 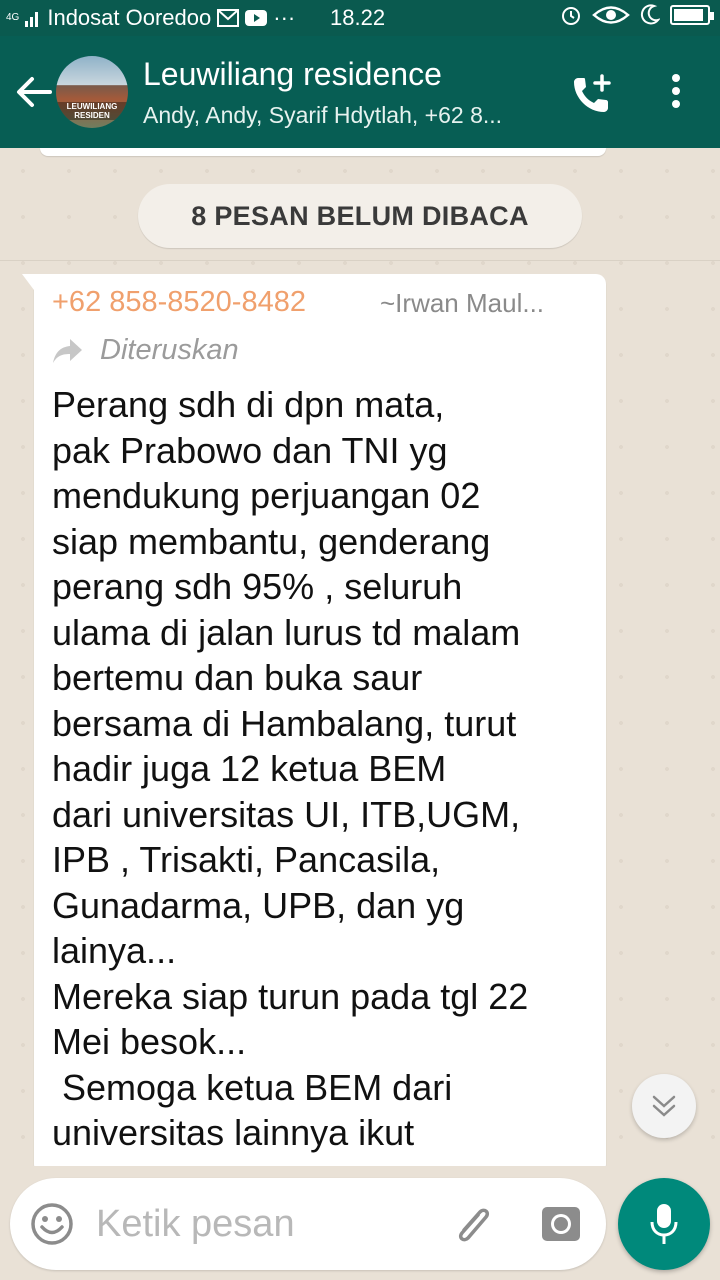 I want to click on forwarded-indicator: Diteruskan, so click(x=145, y=350).